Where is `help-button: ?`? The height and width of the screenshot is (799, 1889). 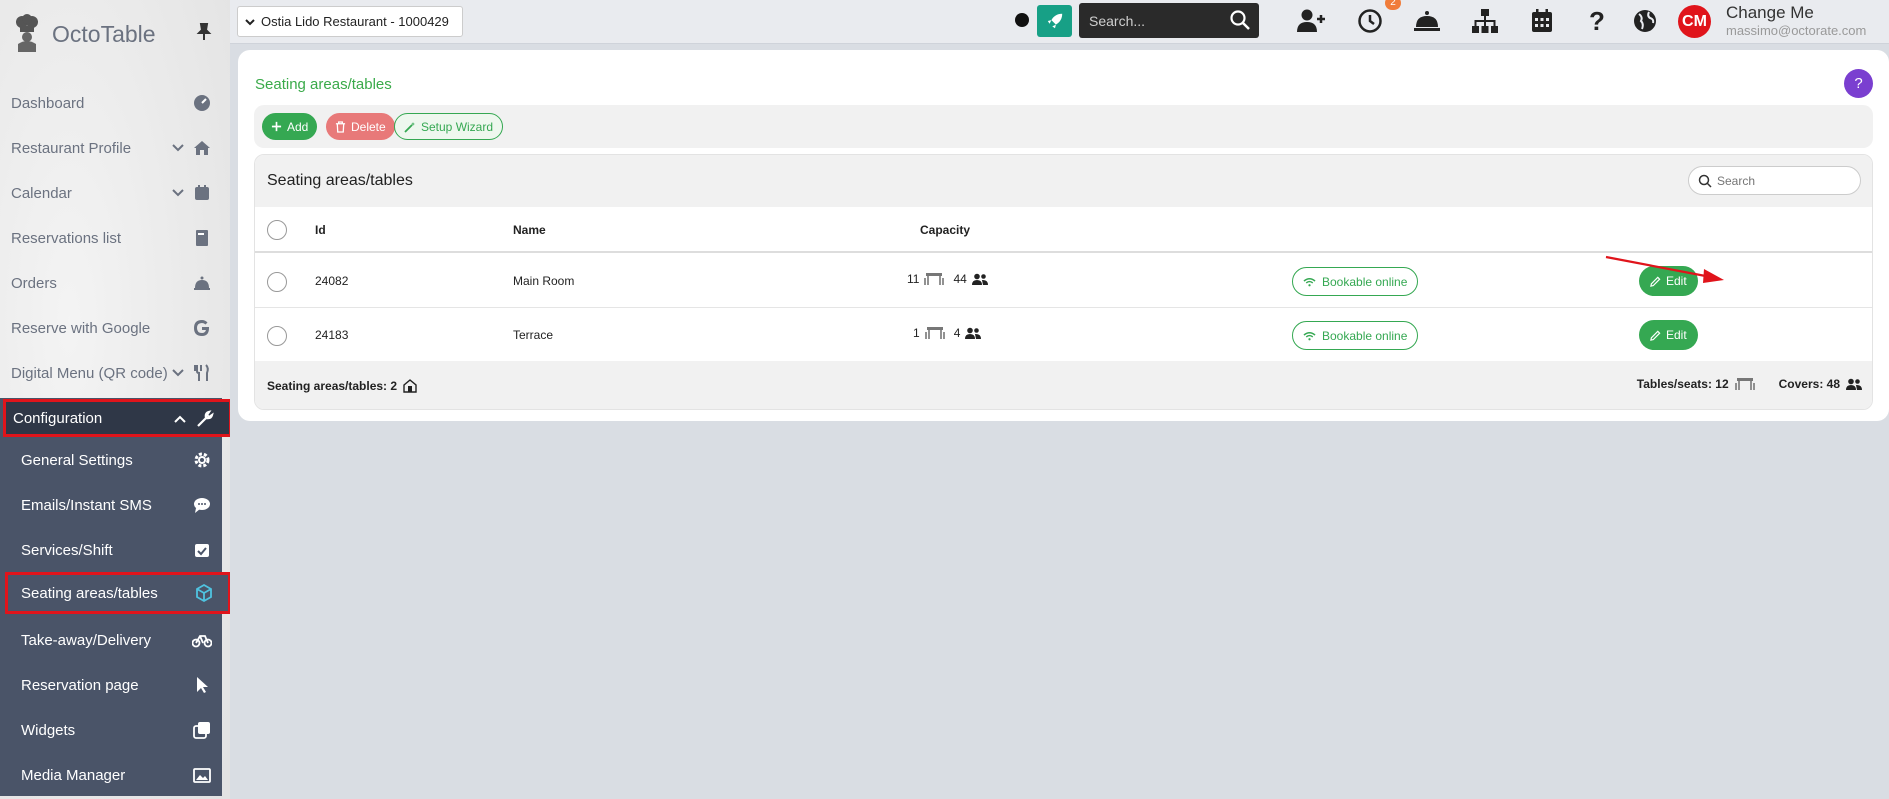
help-button: ? is located at coordinates (1597, 21).